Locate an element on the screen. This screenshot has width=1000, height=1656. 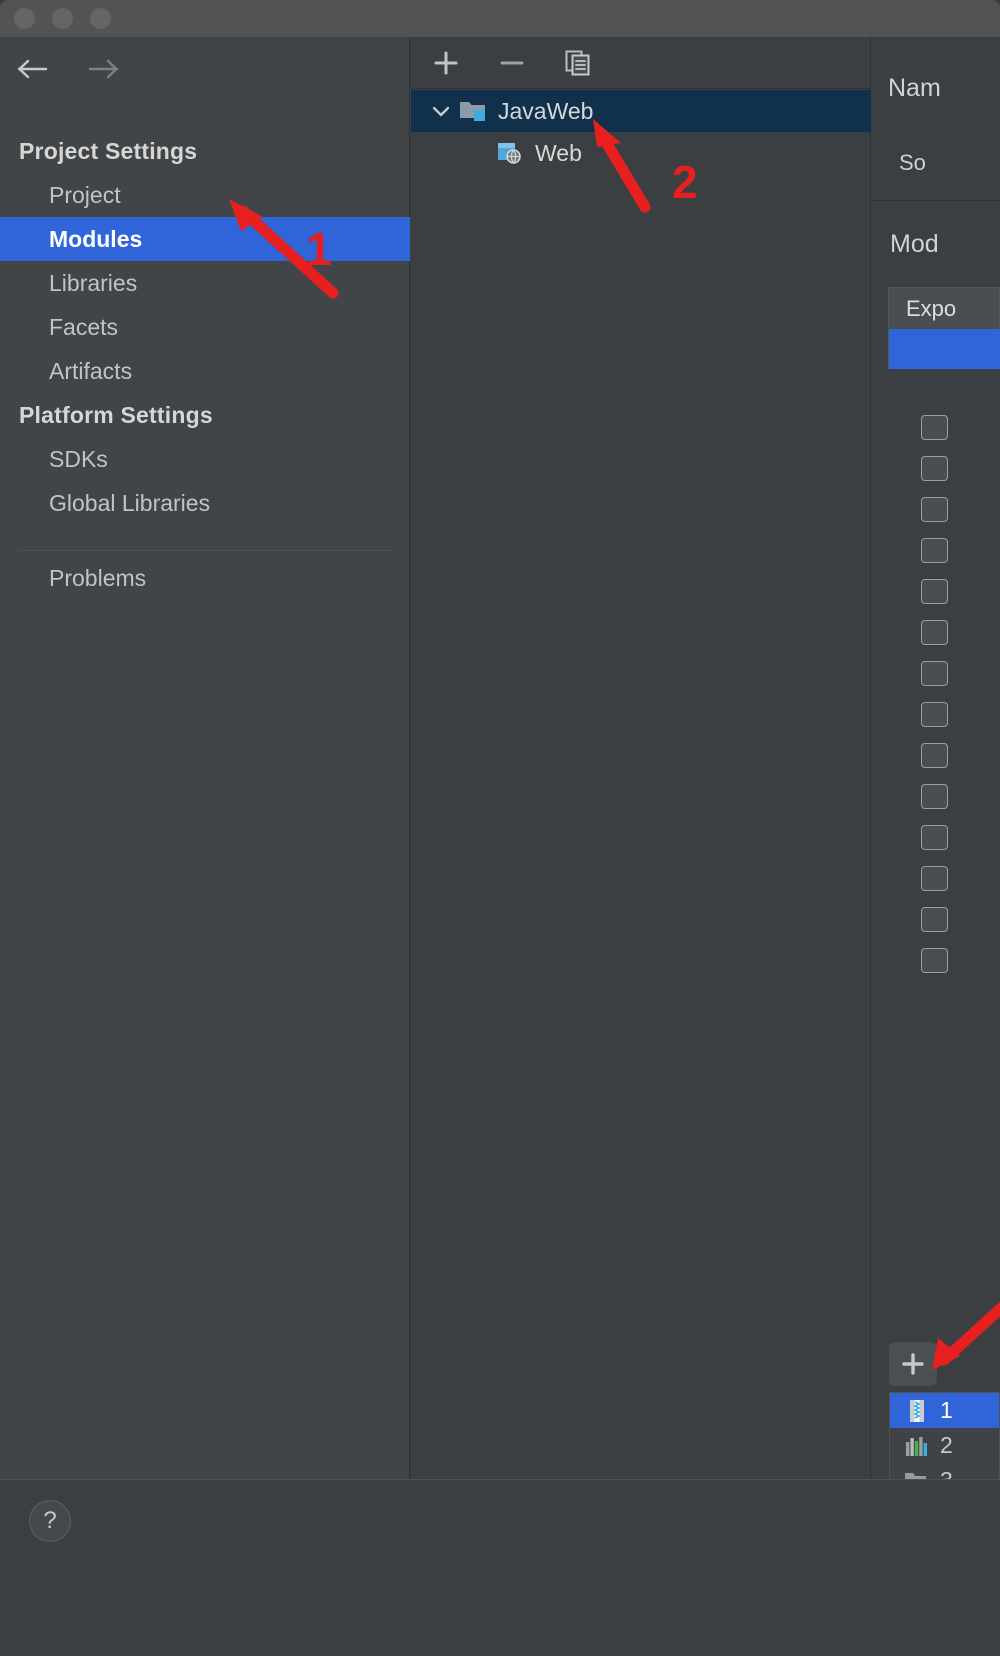
sidebar-group-project-settings: Project Settings is located at coordinates (108, 150).